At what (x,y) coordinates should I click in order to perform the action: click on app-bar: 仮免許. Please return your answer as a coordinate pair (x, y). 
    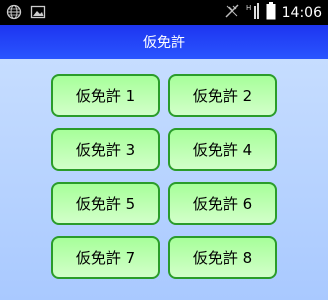
    Looking at the image, I should click on (164, 42).